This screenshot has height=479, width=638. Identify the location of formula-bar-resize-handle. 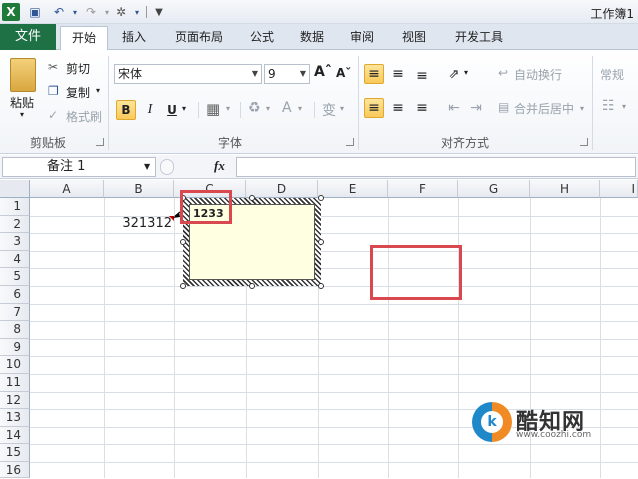
(167, 167).